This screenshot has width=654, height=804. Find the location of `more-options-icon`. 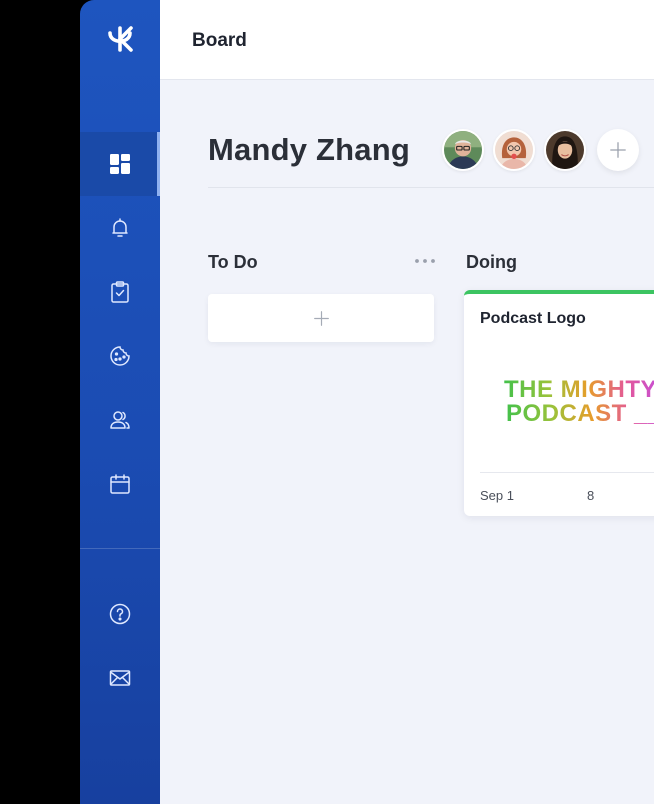

more-options-icon is located at coordinates (425, 261).